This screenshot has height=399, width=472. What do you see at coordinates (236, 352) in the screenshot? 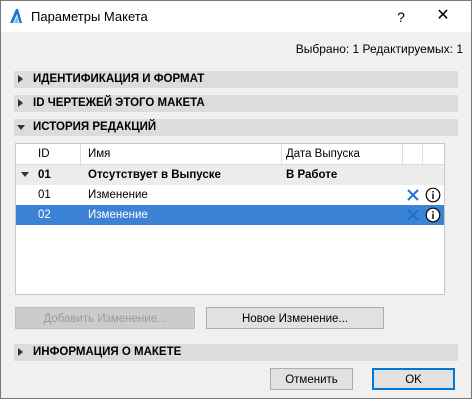
I see `section-layout-info: ИНФОРМАЦИЯ О МАКЕТЕ` at bounding box center [236, 352].